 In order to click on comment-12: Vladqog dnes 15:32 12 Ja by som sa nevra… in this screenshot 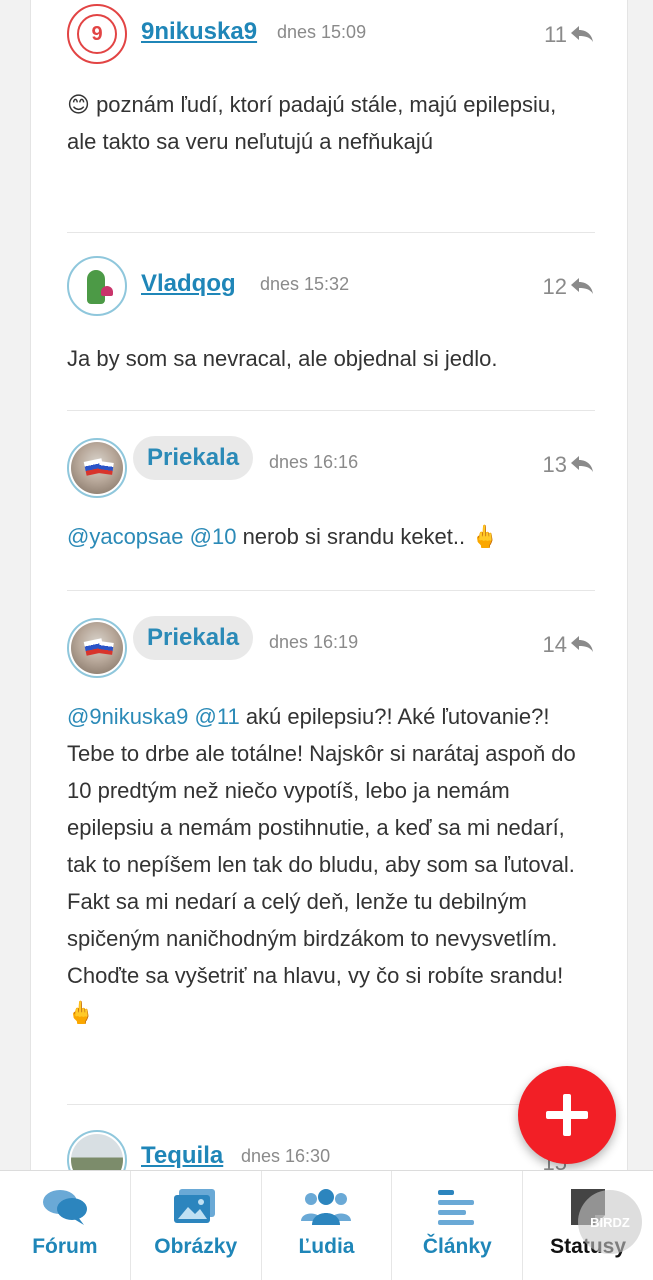, I will do `click(331, 330)`.